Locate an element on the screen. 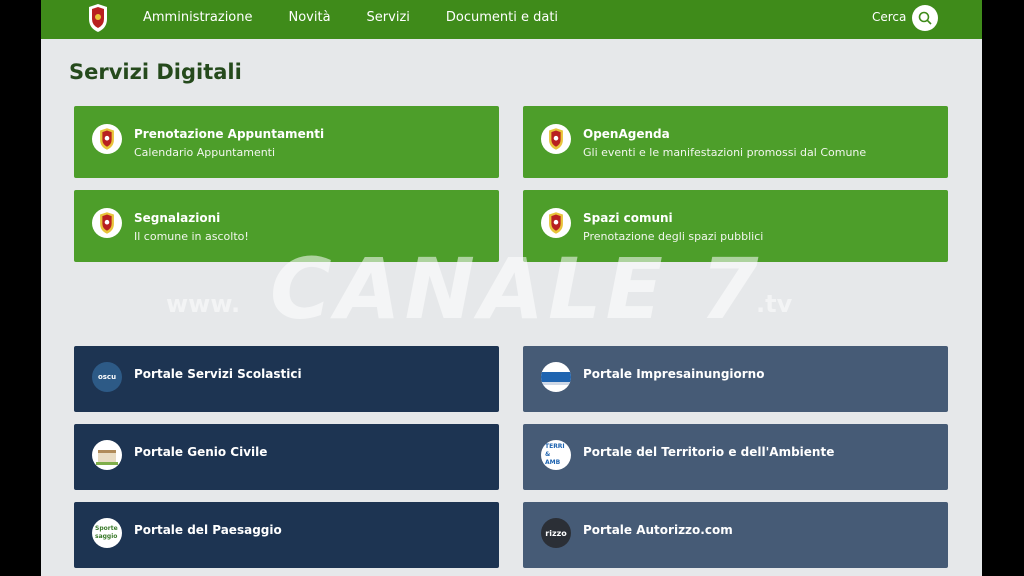  service-card-subtitle: Il comune in ascolto! is located at coordinates (191, 236).